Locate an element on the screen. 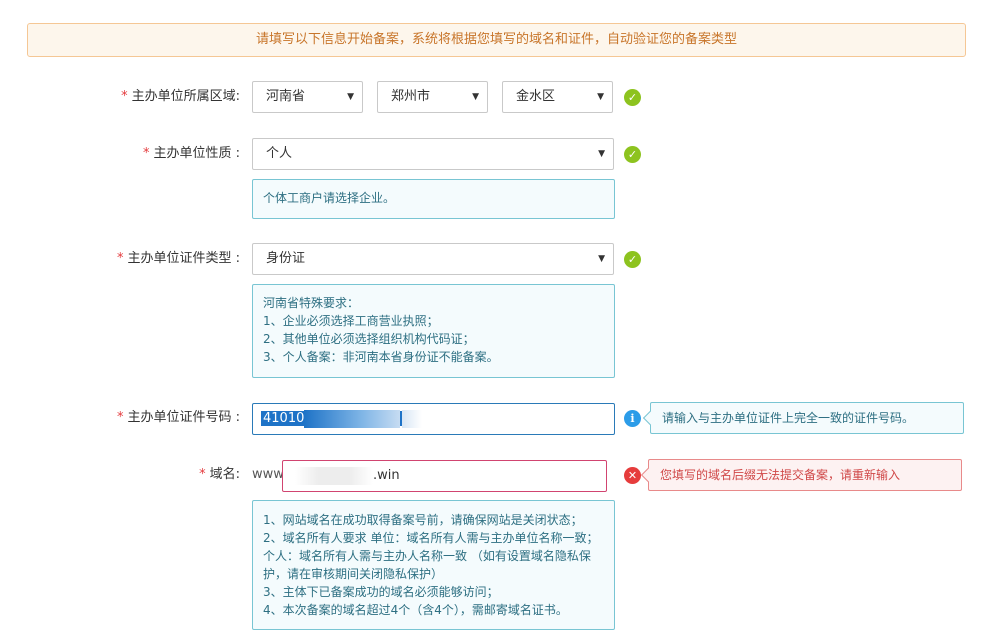 This screenshot has height=642, width=1002. domain-label-text: 域名: is located at coordinates (224, 474).